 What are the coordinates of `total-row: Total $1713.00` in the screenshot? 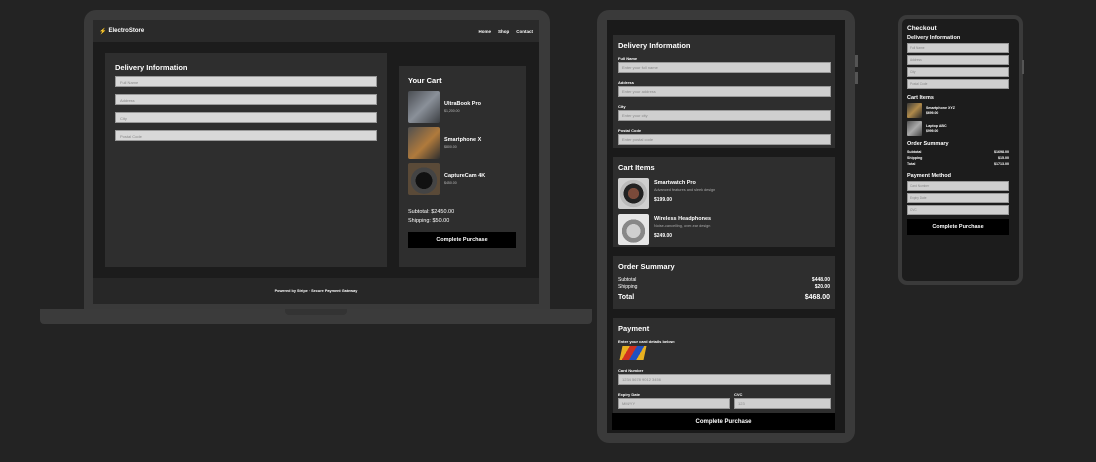 It's located at (958, 164).